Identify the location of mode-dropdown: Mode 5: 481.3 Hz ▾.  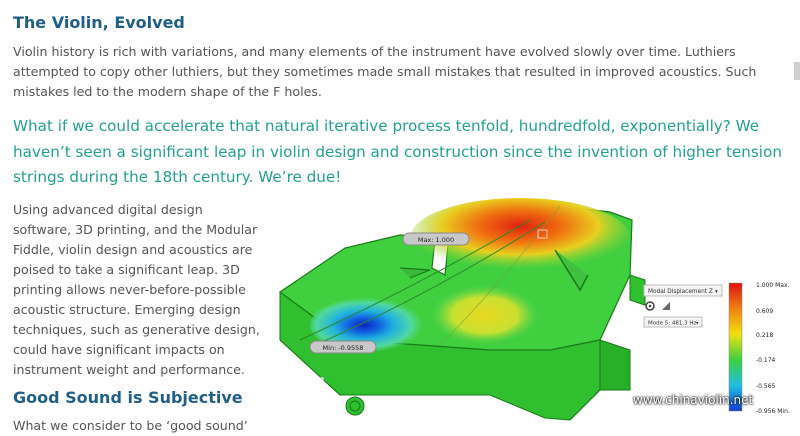
(673, 322).